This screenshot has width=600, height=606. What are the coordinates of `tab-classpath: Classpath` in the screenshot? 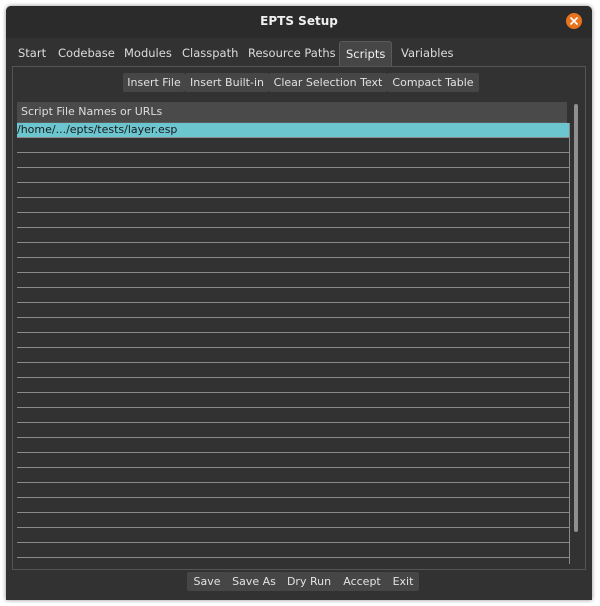 It's located at (210, 53).